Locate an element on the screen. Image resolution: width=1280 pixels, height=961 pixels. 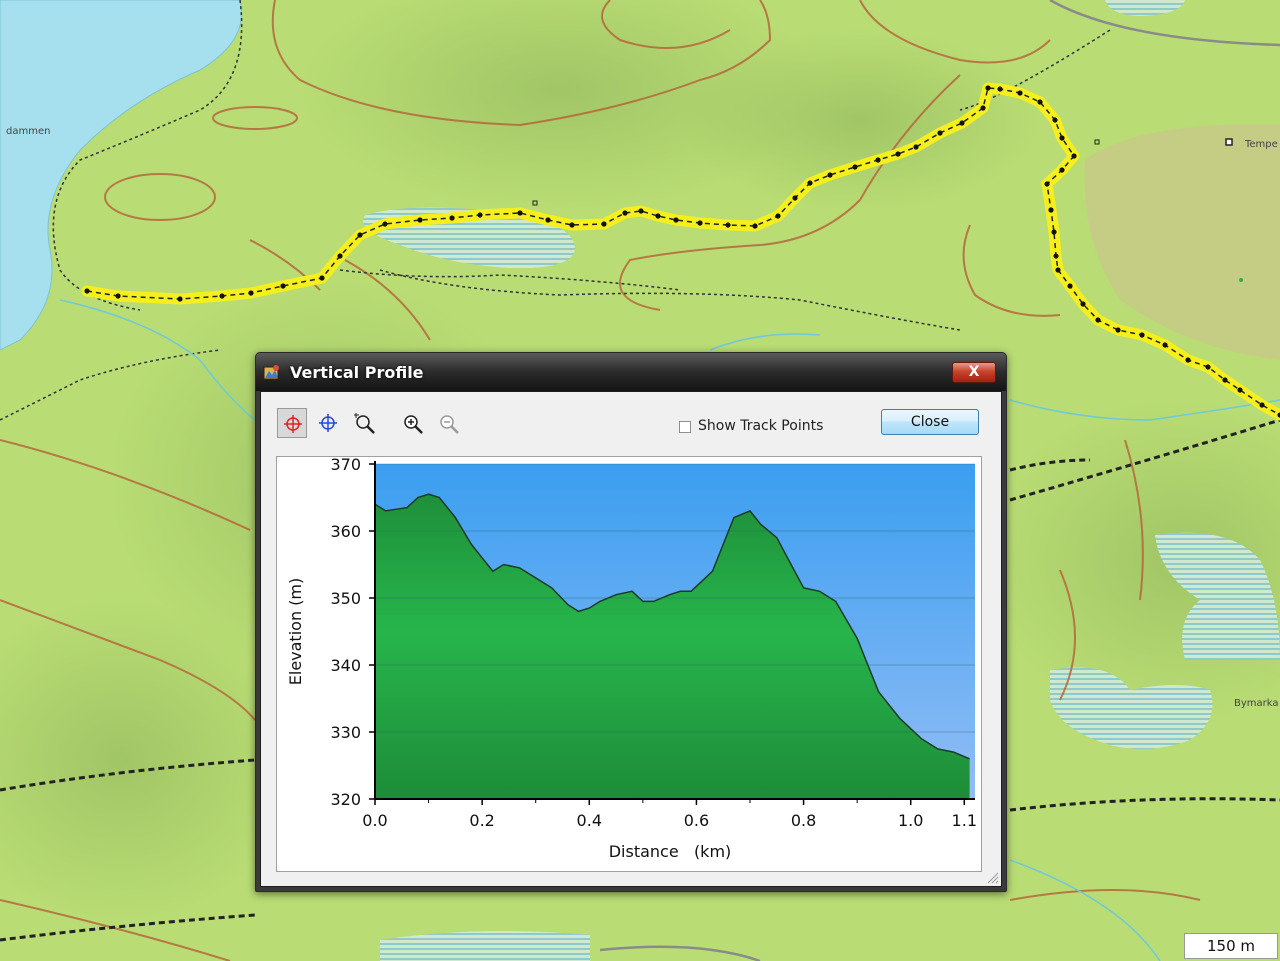
y-tick-label: 320 is located at coordinates (345, 799).